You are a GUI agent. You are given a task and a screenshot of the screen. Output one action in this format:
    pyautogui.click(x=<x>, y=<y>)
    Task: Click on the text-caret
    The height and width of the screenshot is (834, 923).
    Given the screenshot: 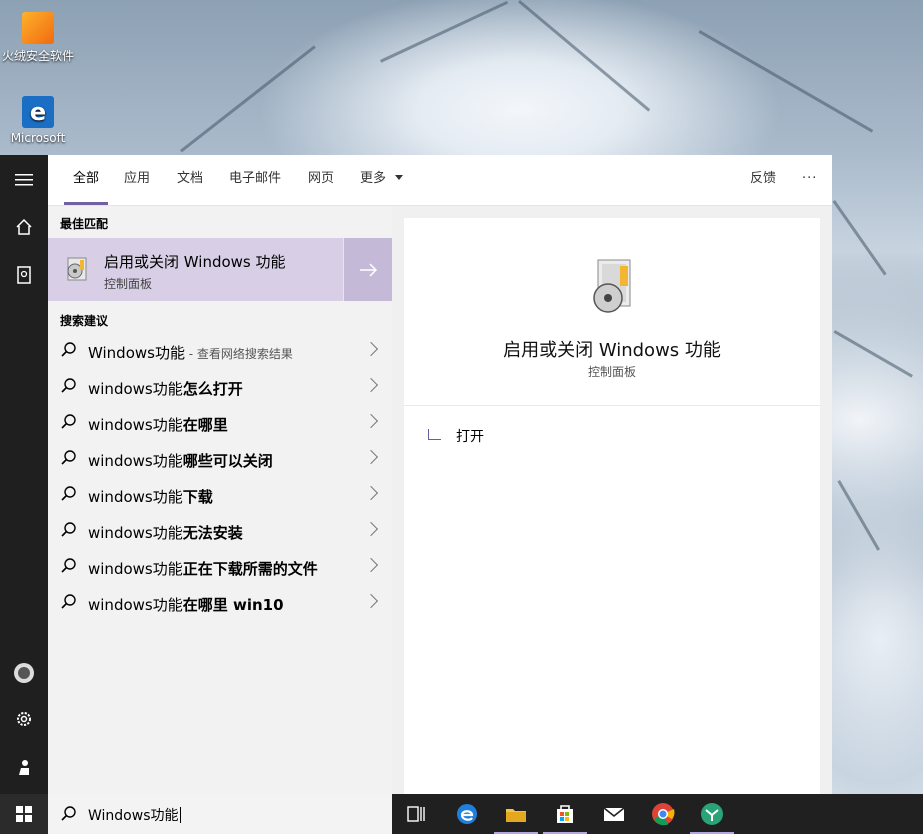 What is the action you would take?
    pyautogui.click(x=180, y=815)
    